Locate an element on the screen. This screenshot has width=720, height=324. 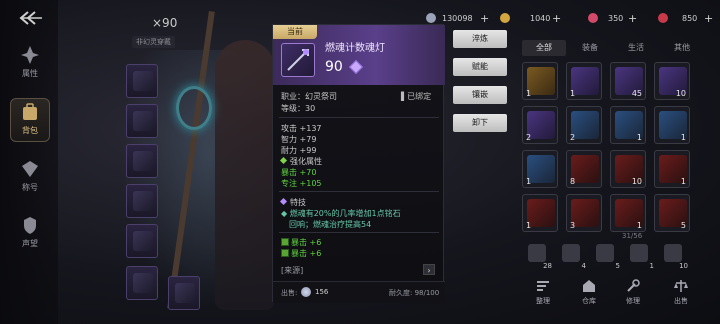
nav-item-backpack: 背包 is located at coordinates (30, 120).